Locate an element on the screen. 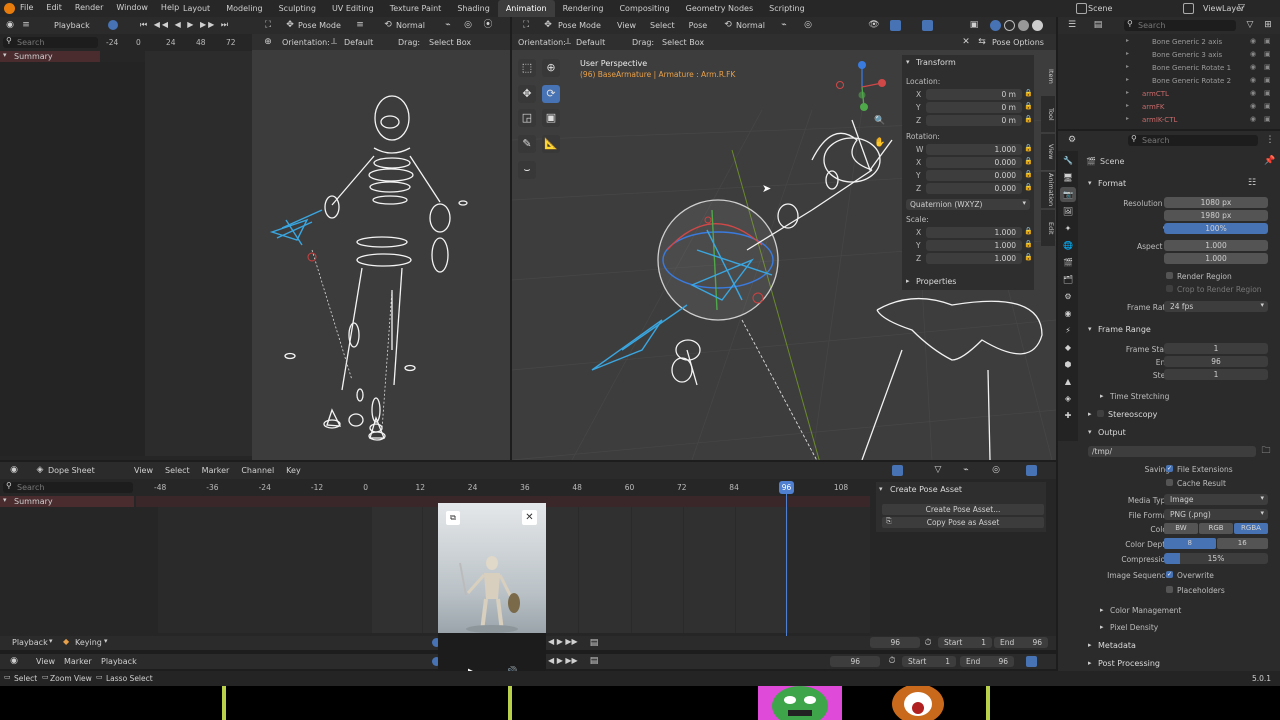 This screenshot has width=1280, height=720. location-x-field: 0 m is located at coordinates (974, 94).